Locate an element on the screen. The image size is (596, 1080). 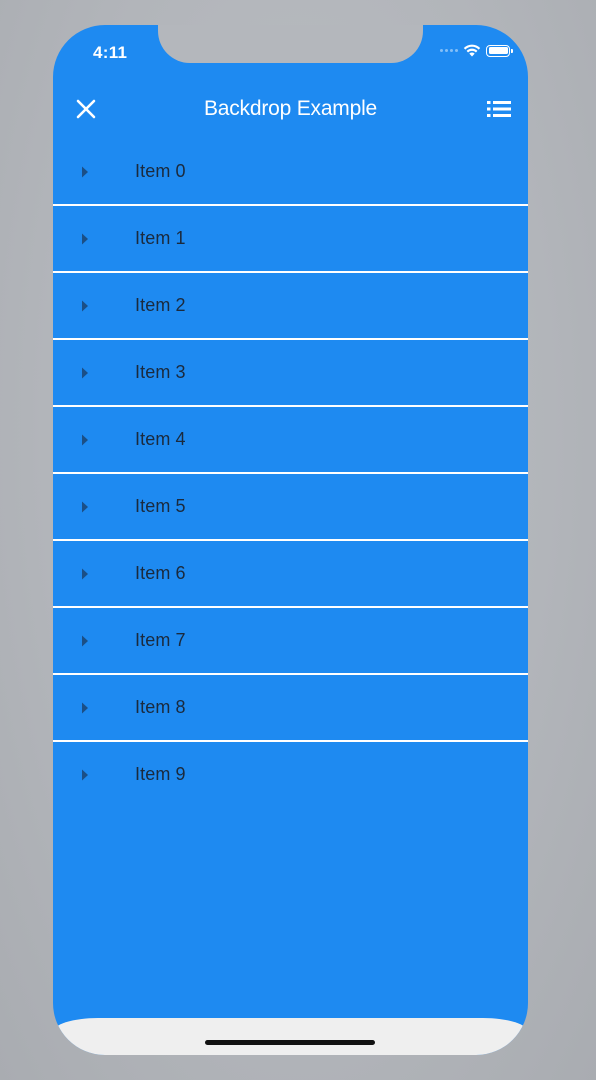
list-item: Item 2 is located at coordinates (290, 306).